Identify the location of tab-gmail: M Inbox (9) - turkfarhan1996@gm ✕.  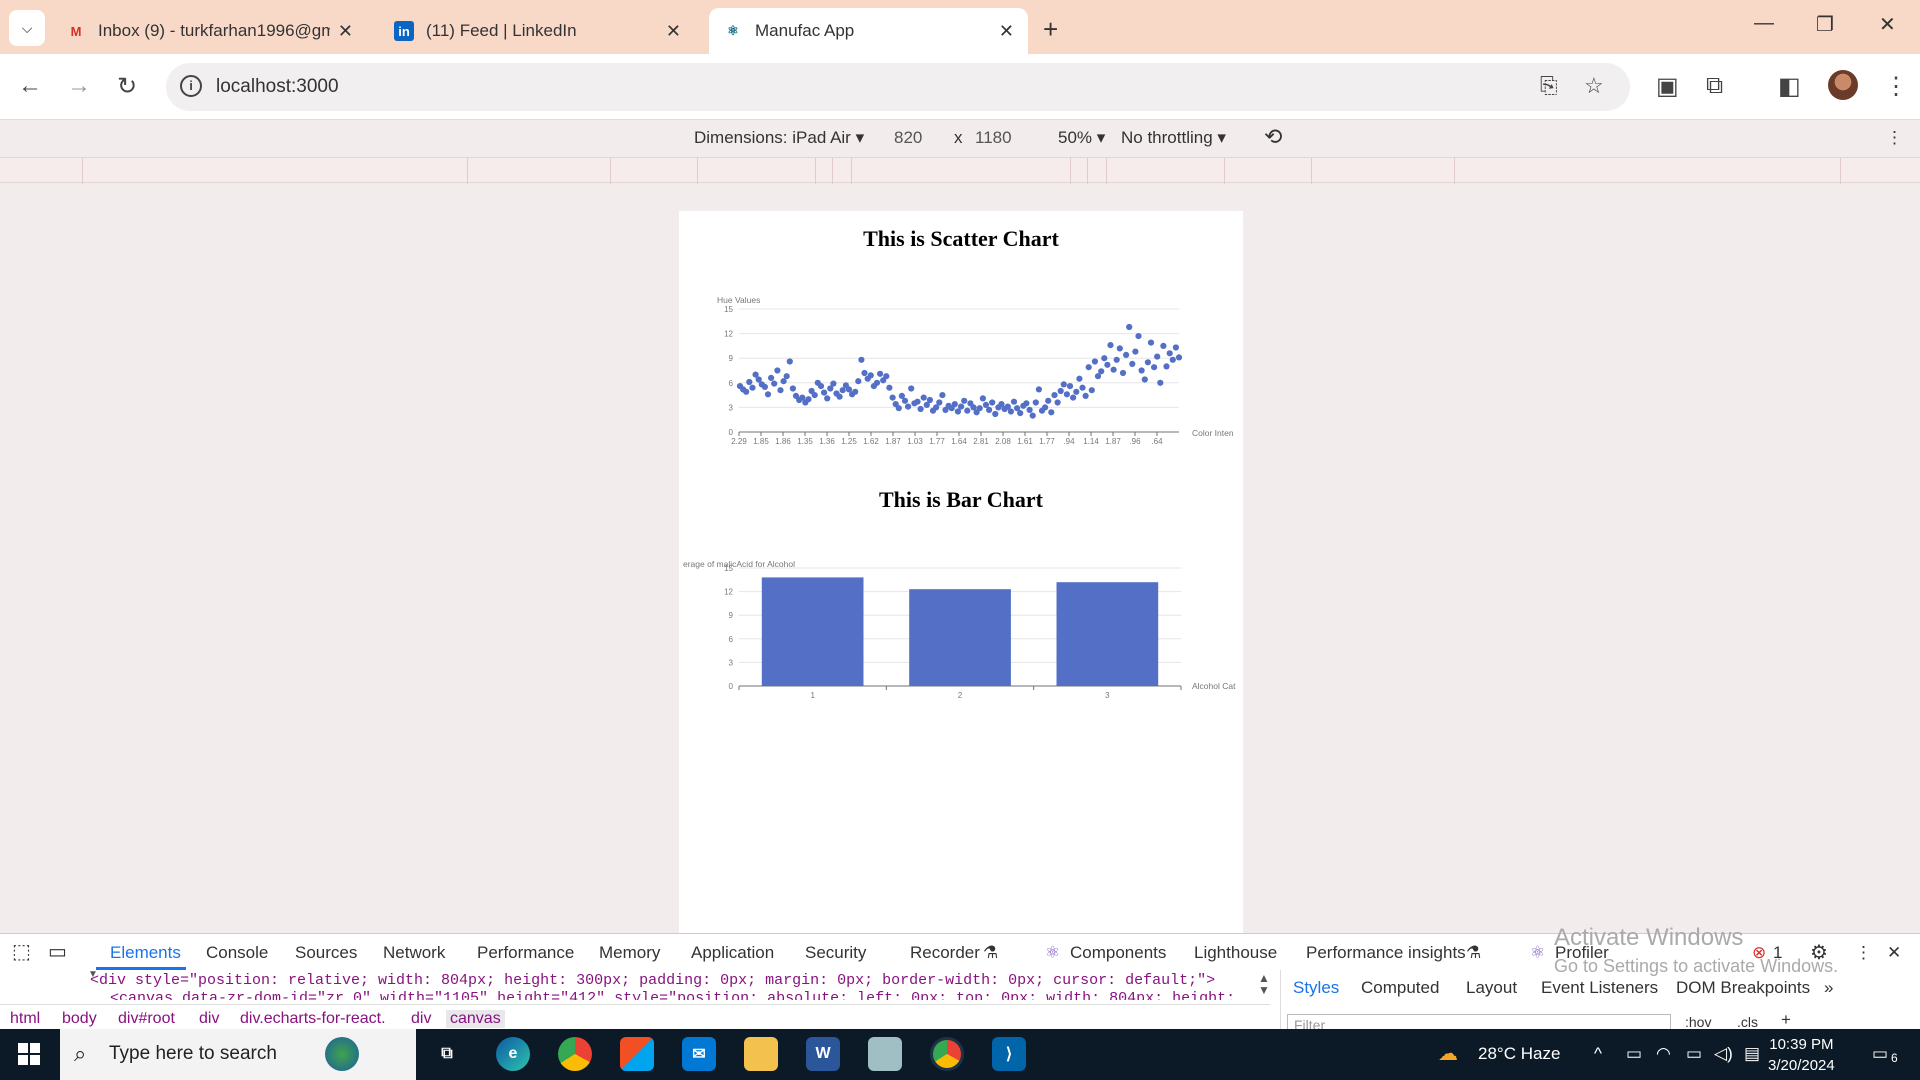
(209, 31).